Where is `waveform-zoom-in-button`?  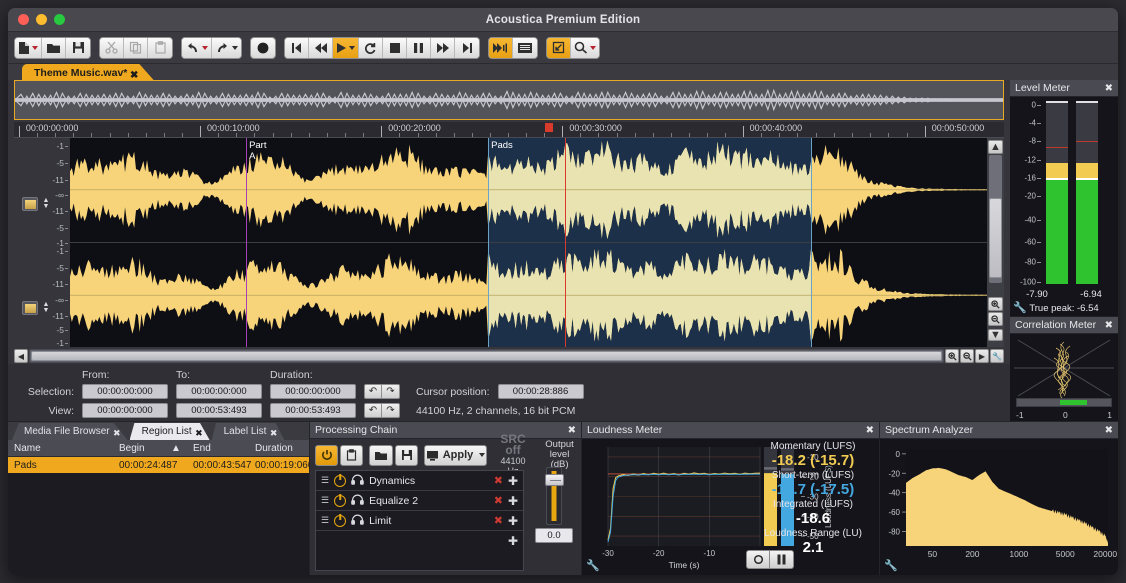
waveform-zoom-in-button is located at coordinates (952, 356).